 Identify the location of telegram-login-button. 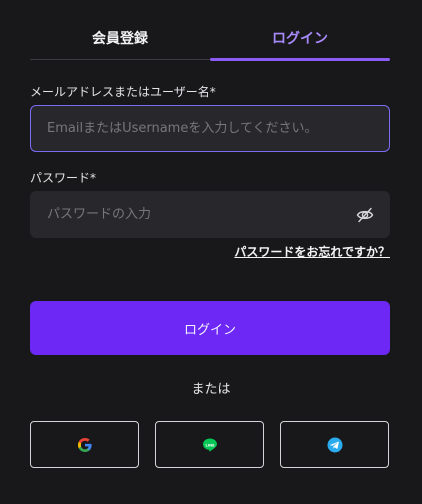
(334, 444).